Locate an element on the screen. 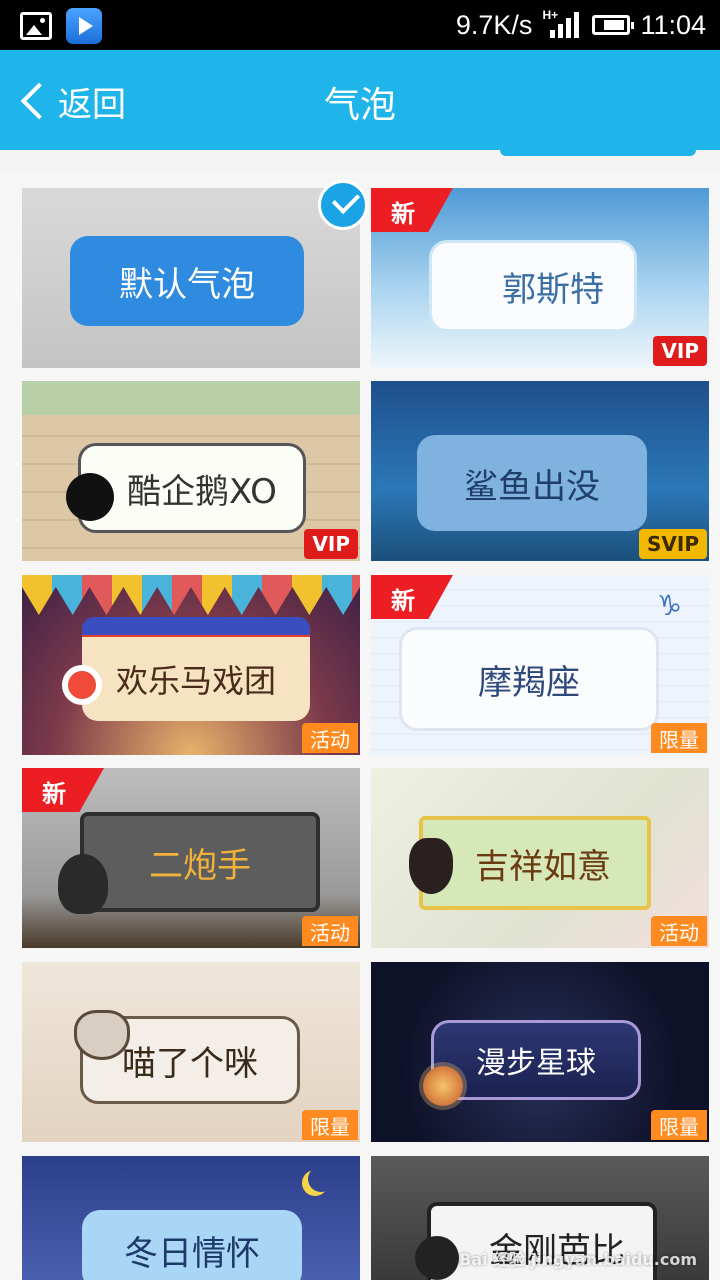 This screenshot has width=720, height=1280. bubble-label: 酷企鹅XO is located at coordinates (202, 491).